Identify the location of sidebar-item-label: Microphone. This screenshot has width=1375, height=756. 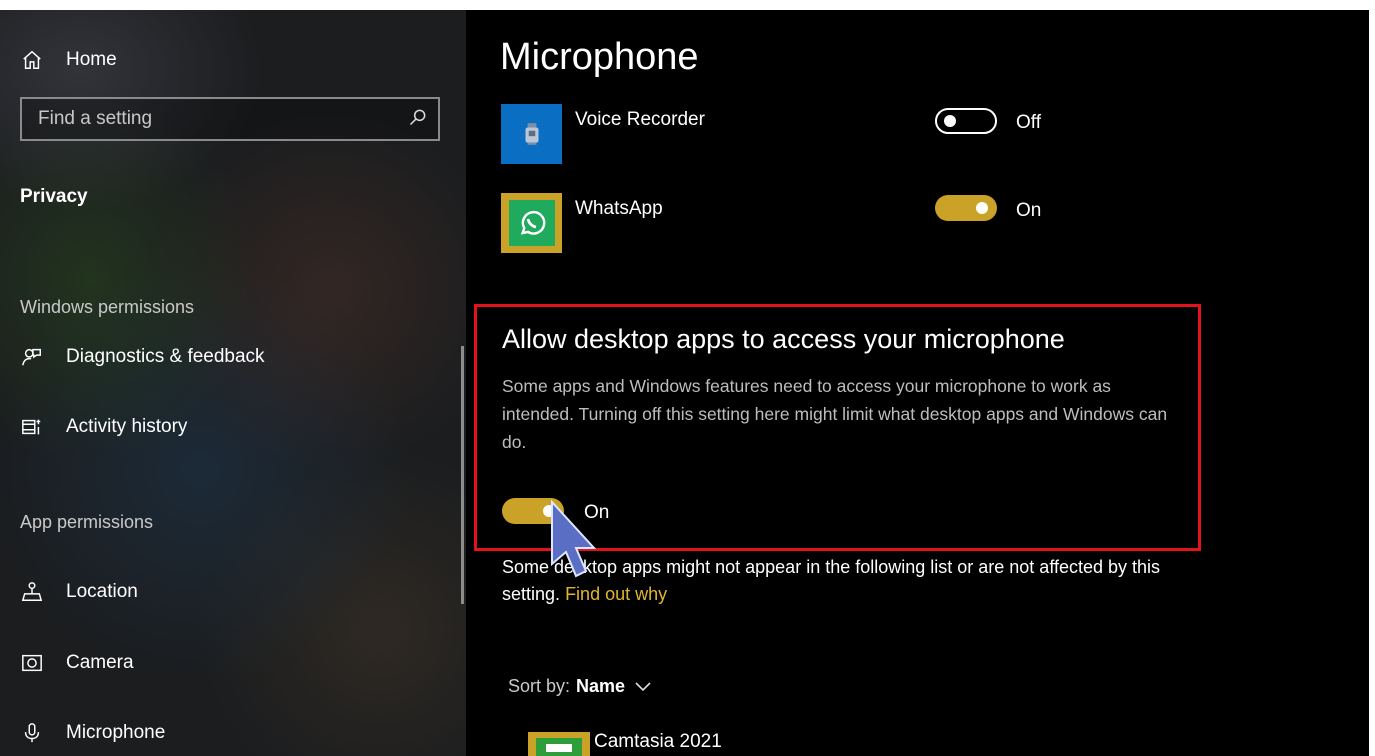
(116, 732).